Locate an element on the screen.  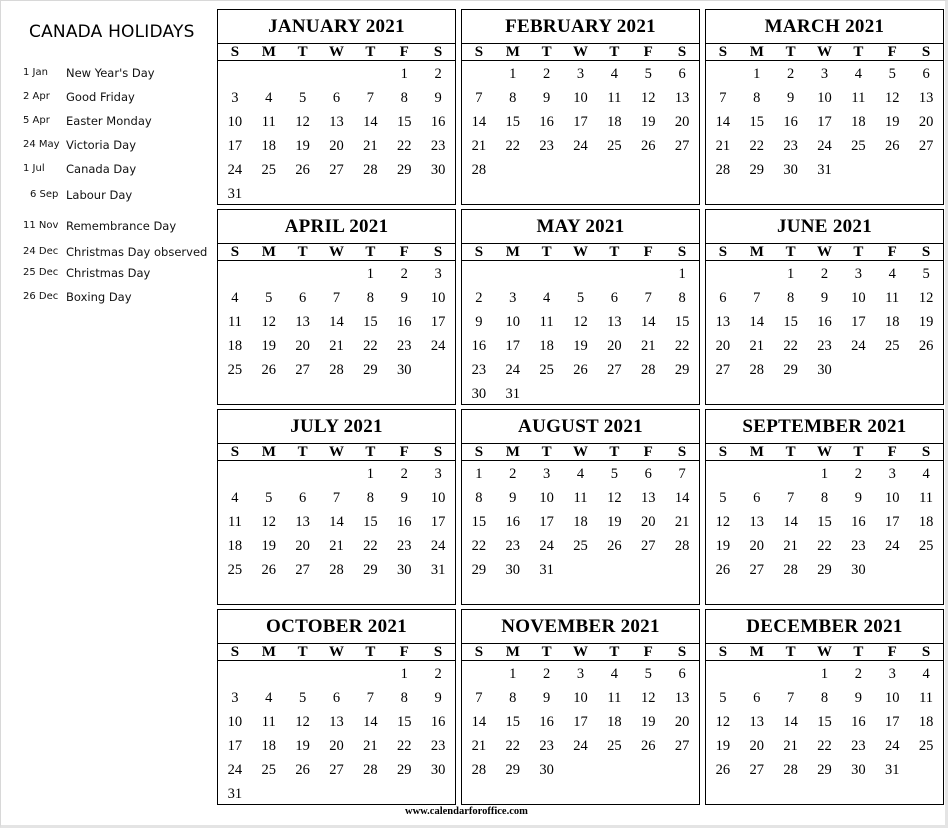
date-cell: 12 is located at coordinates (302, 722).